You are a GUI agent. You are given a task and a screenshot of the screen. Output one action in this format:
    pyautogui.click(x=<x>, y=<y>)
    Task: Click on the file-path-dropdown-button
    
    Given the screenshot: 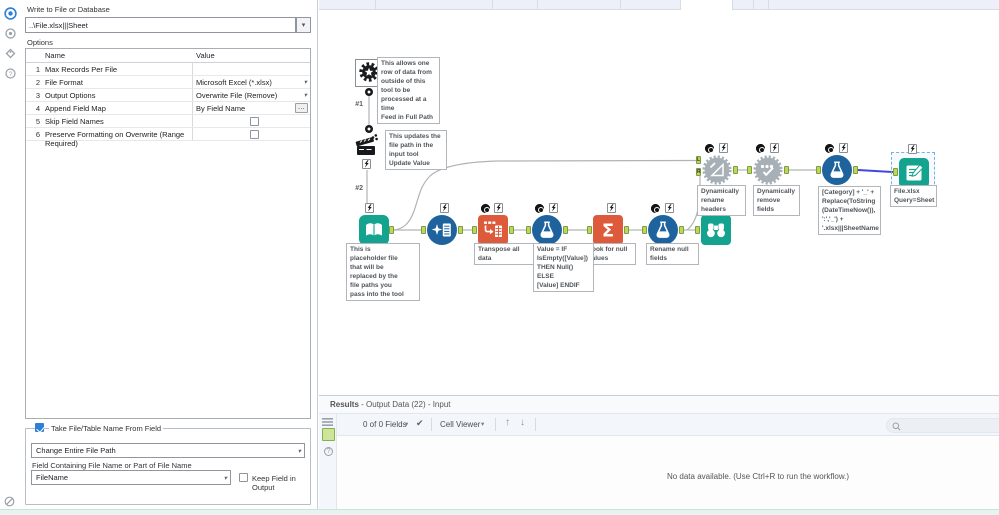 What is the action you would take?
    pyautogui.click(x=303, y=25)
    